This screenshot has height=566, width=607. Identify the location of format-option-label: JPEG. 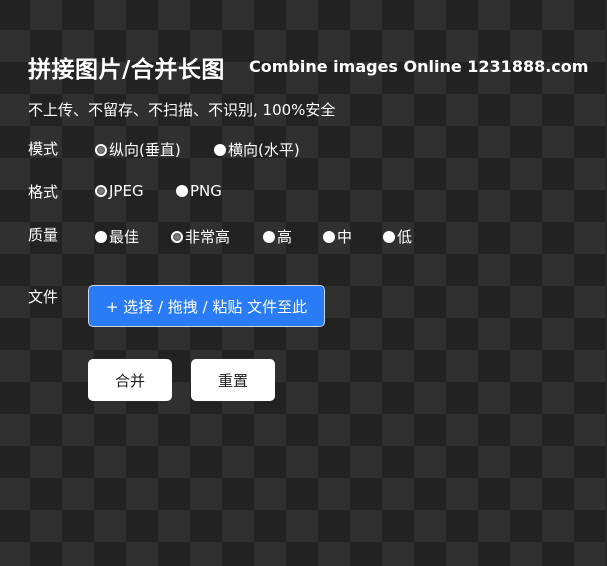
(126, 191).